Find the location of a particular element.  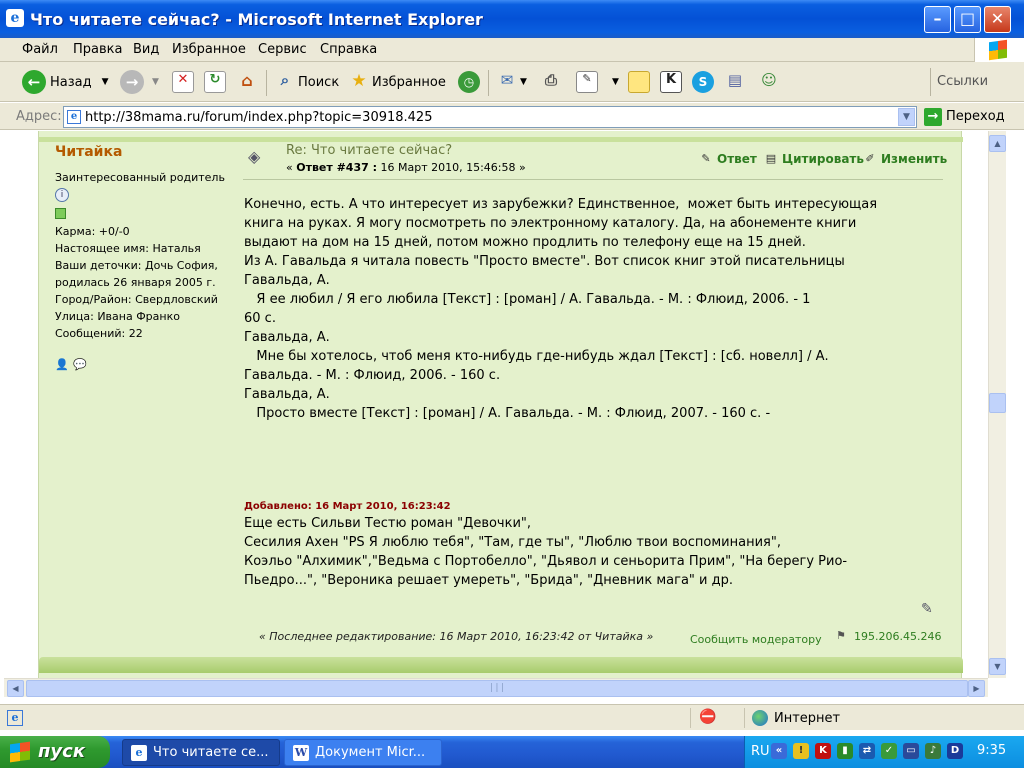

menu-tools: Сервис is located at coordinates (282, 49).